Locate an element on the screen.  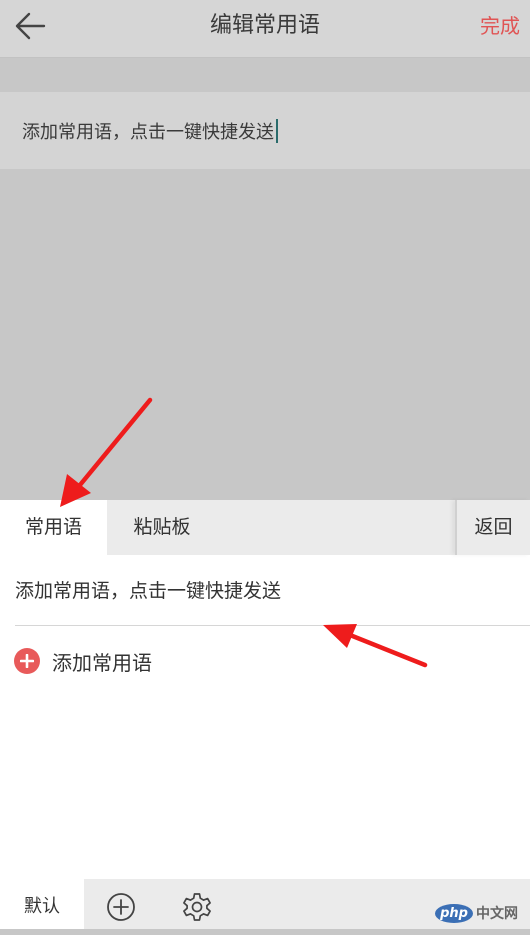
tab-clipboard: 粘贴板 is located at coordinates (162, 527).